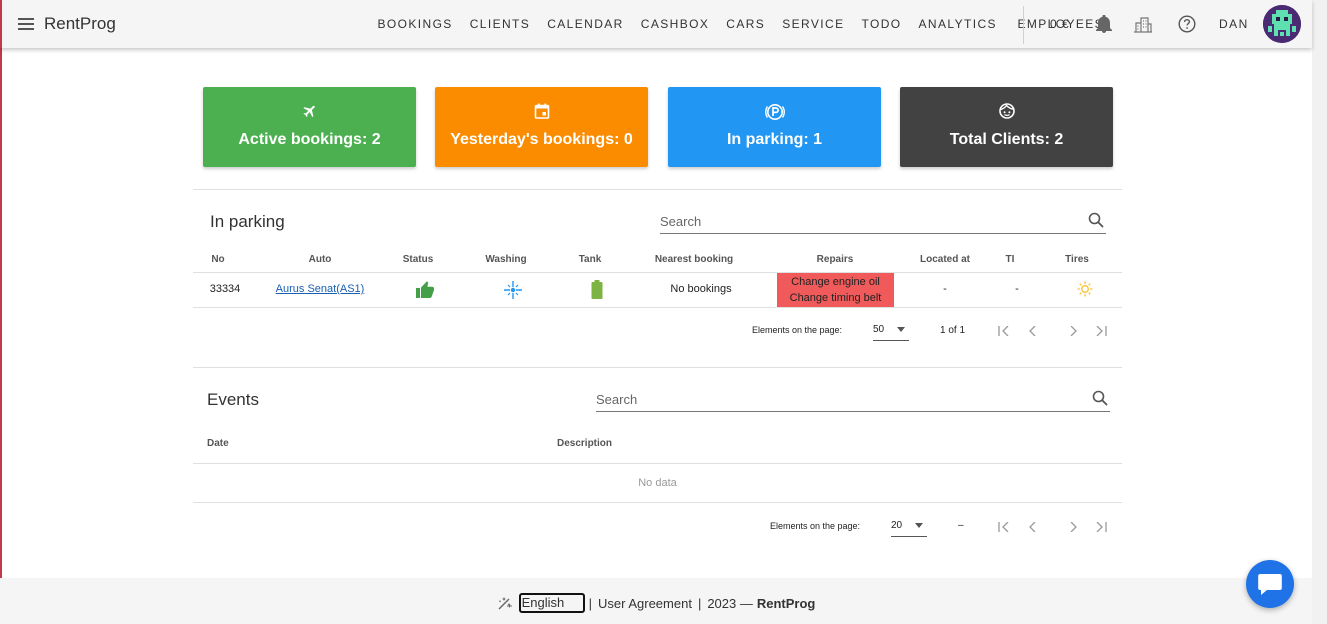 This screenshot has height=624, width=1327. What do you see at coordinates (1060, 24) in the screenshot?
I see `balance: 0 €` at bounding box center [1060, 24].